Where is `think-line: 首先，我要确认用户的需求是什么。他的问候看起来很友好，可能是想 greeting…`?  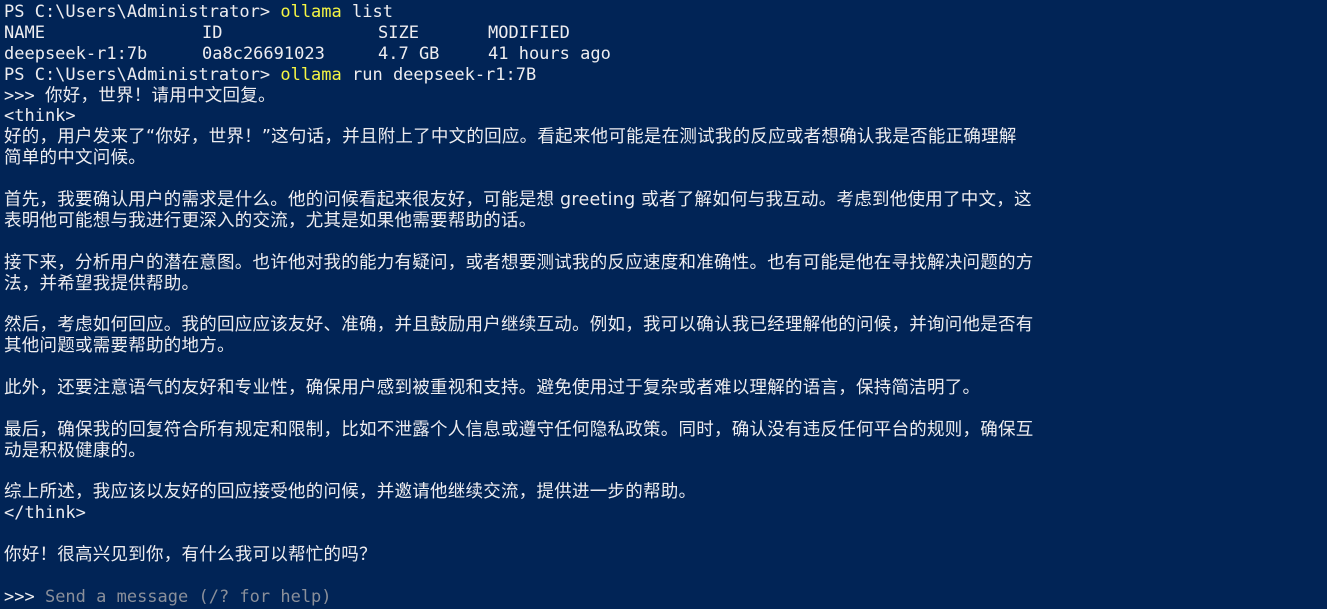 think-line: 首先，我要确认用户的需求是什么。他的问候看起来很友好，可能是想 greeting… is located at coordinates (518, 200).